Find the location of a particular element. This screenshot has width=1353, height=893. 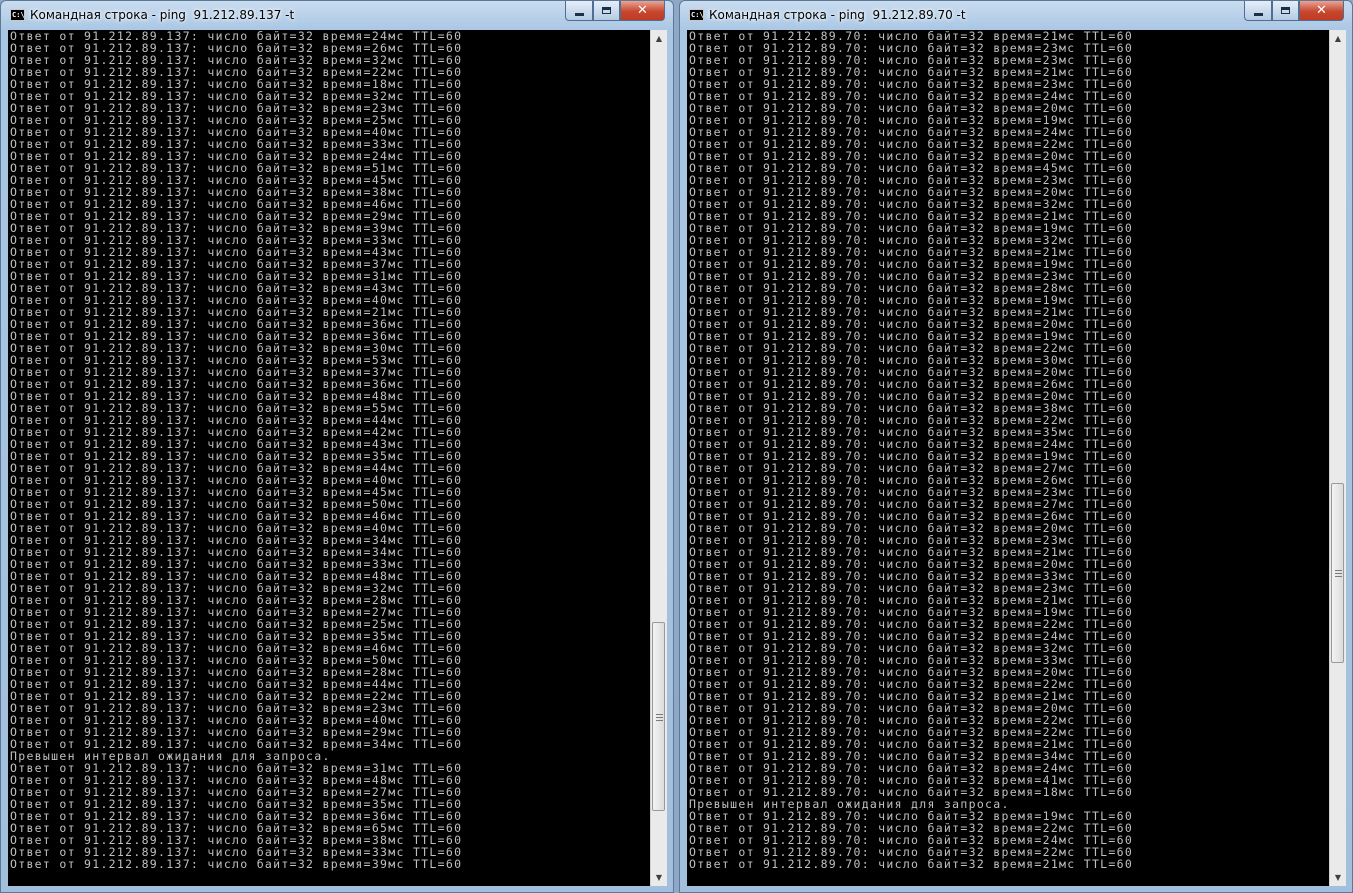

window-title: Командная строка - ping 91.212.89.137 -t is located at coordinates (162, 15).